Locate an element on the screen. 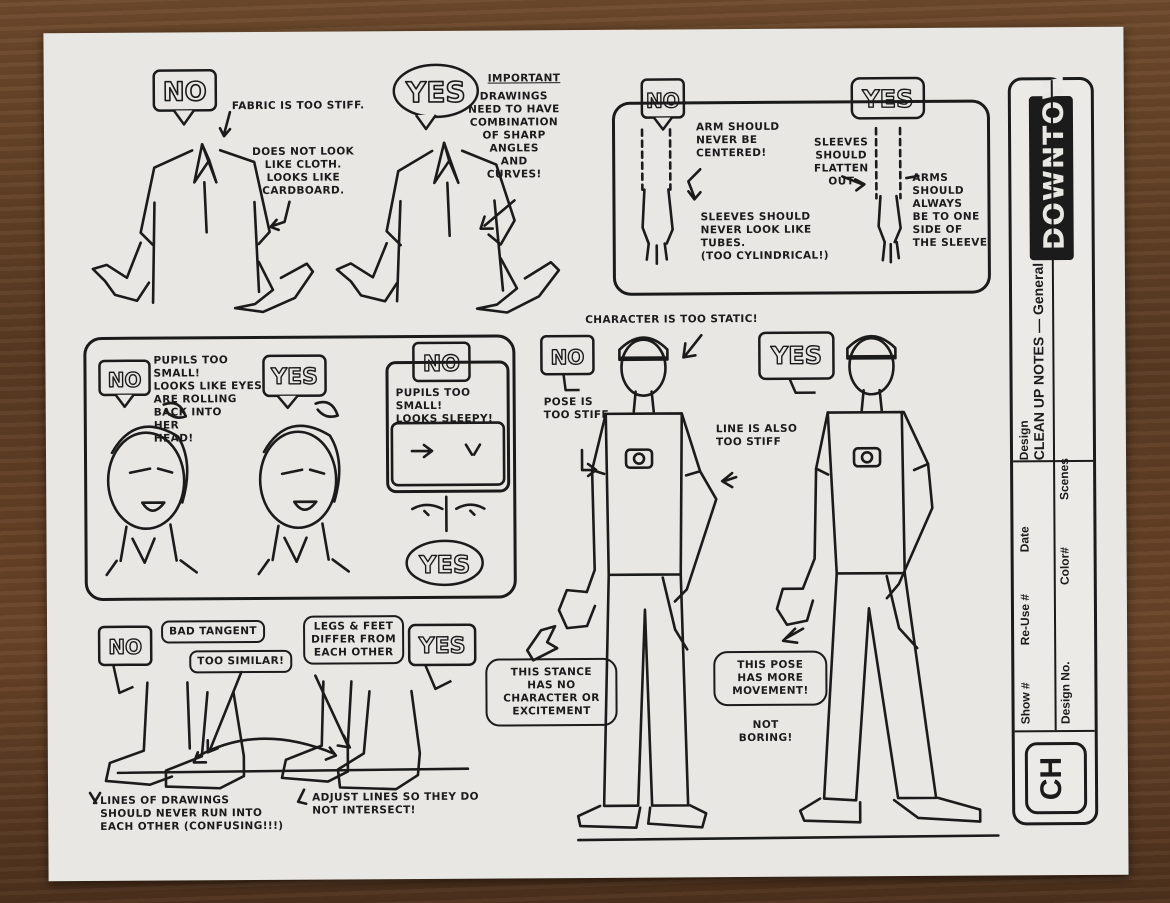  color-label: Color# is located at coordinates (1064, 566).